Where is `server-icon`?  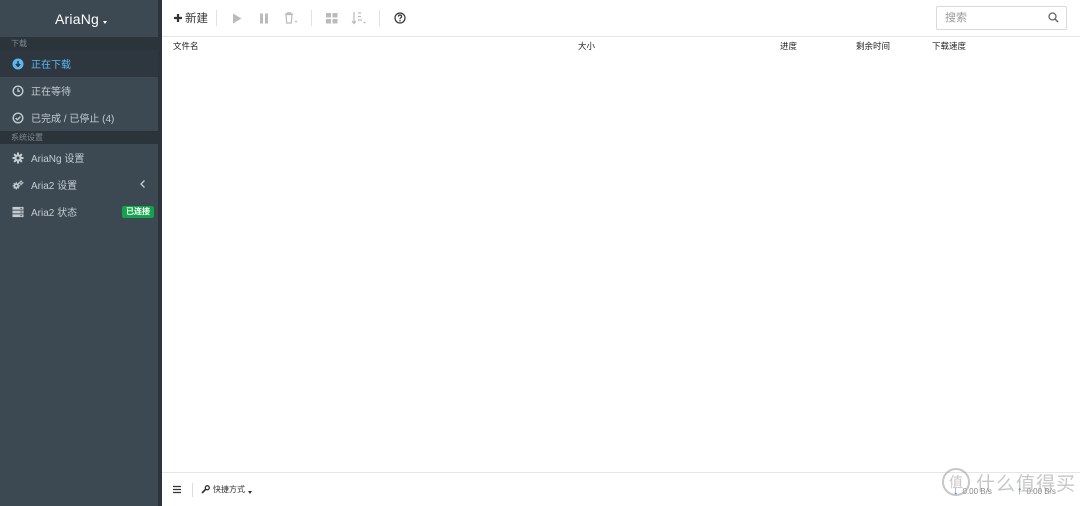
server-icon is located at coordinates (18, 212).